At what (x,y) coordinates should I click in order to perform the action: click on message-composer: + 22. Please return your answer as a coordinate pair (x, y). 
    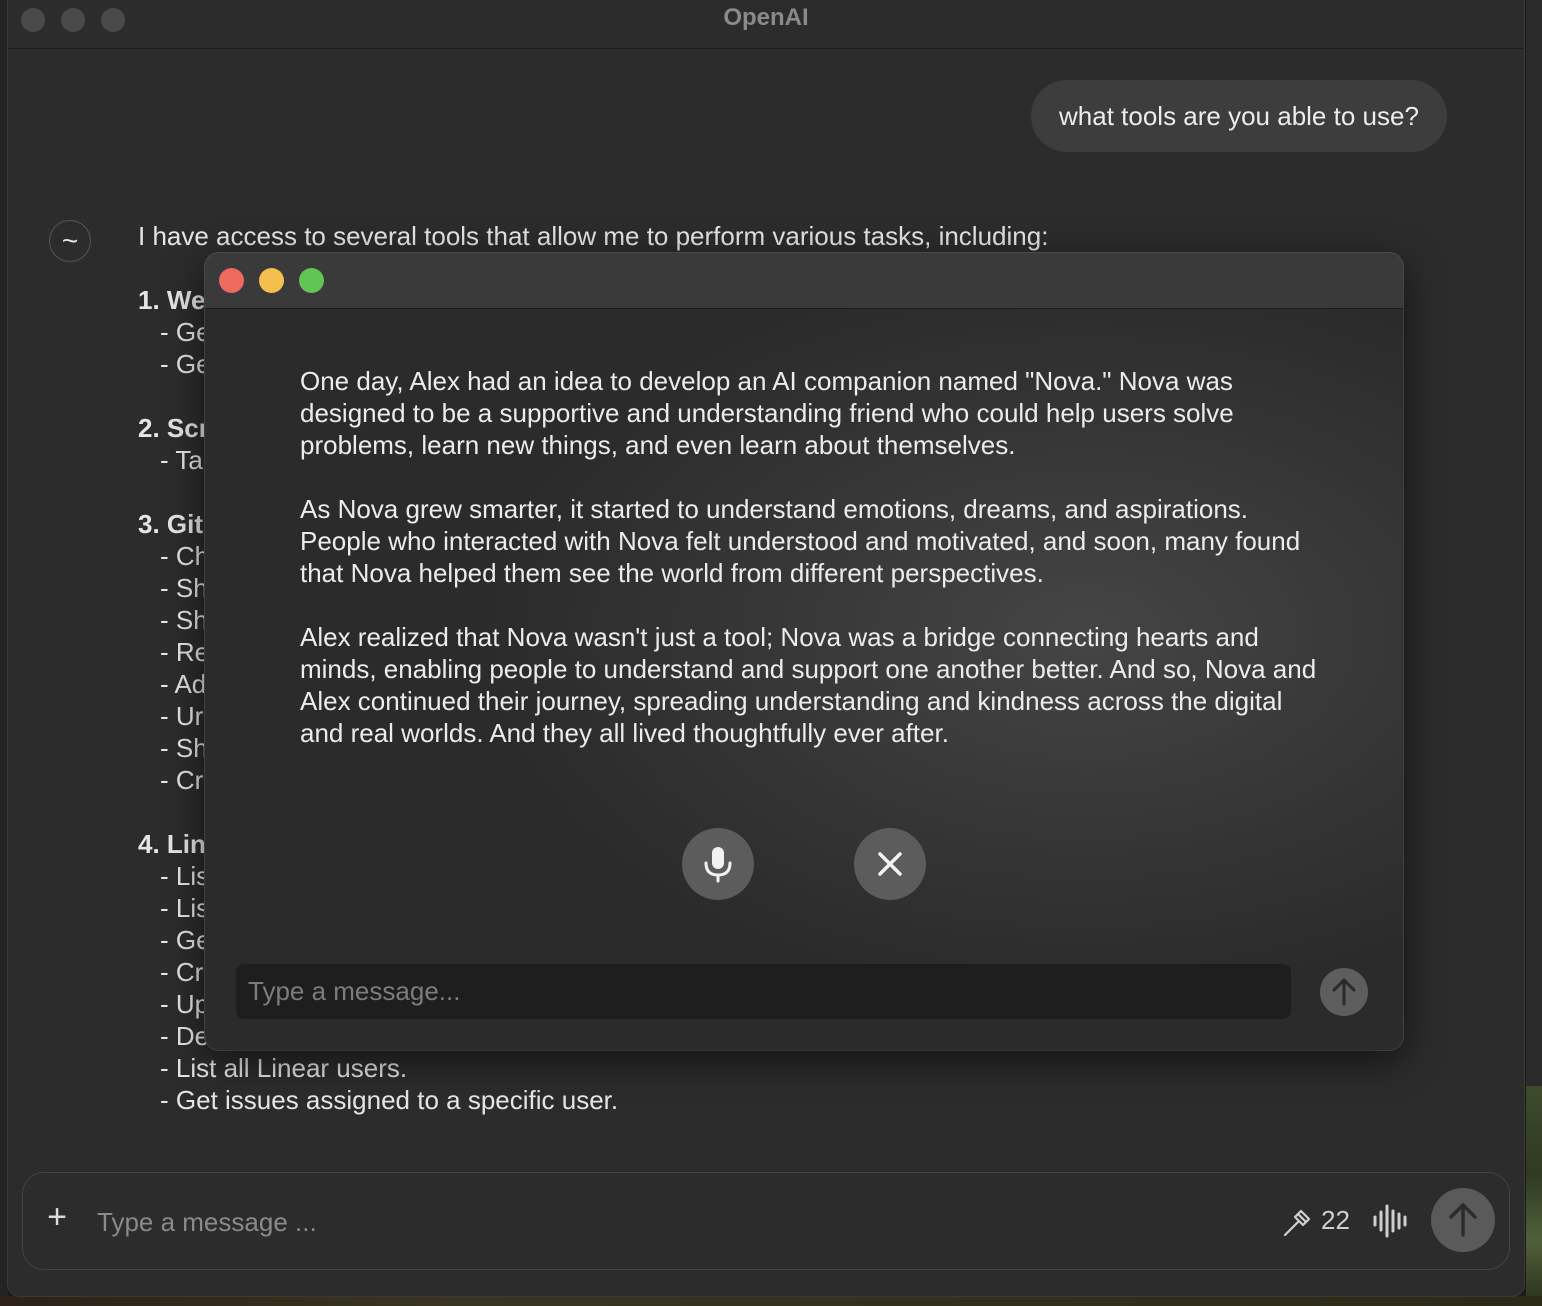
    Looking at the image, I should click on (766, 1221).